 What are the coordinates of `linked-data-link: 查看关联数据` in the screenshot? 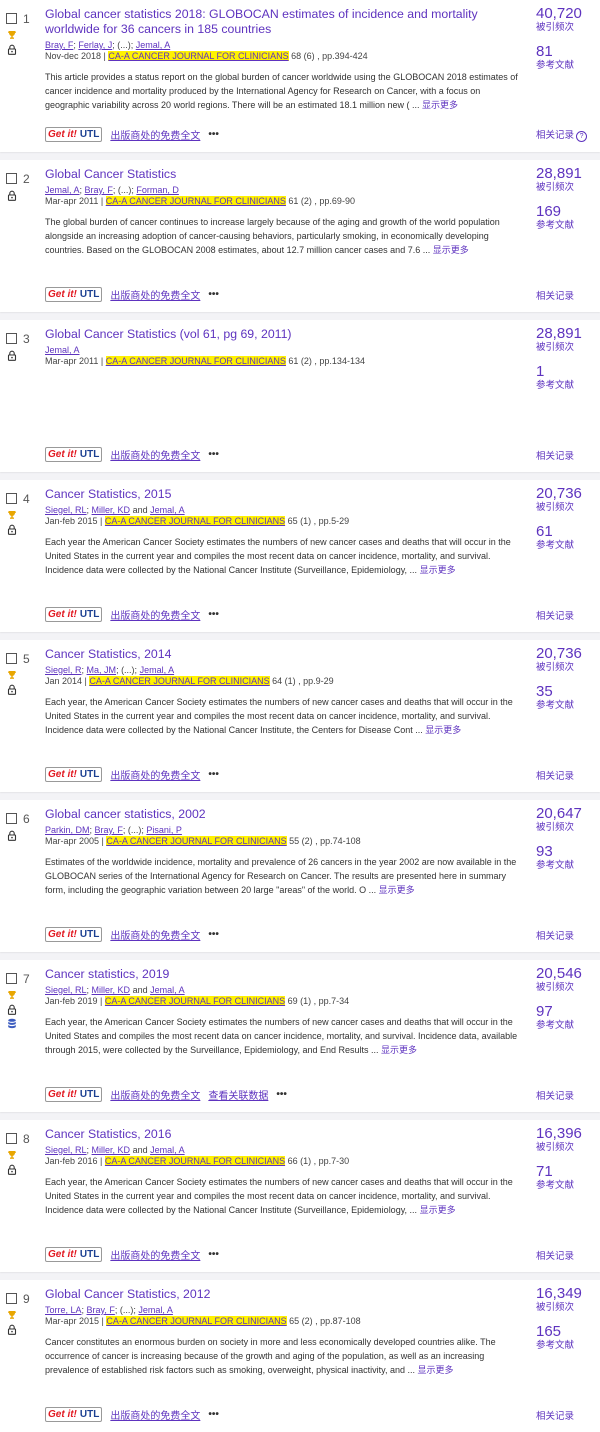 It's located at (238, 1094).